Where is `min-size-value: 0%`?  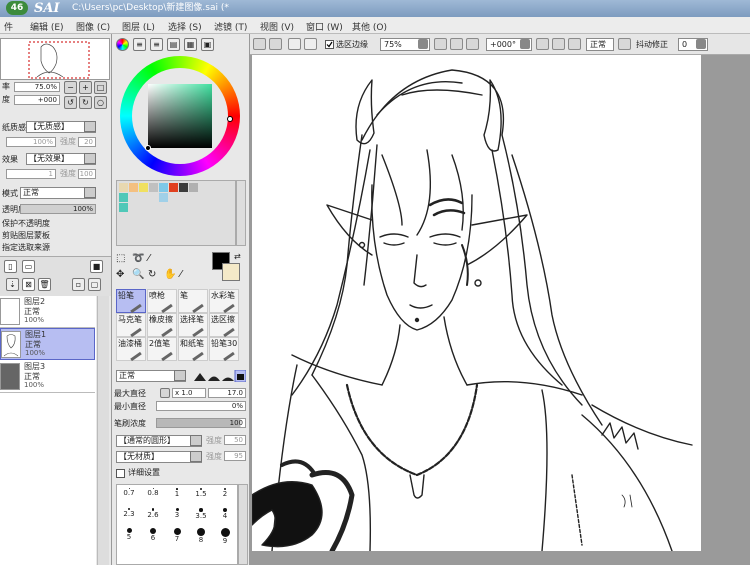 min-size-value: 0% is located at coordinates (201, 406).